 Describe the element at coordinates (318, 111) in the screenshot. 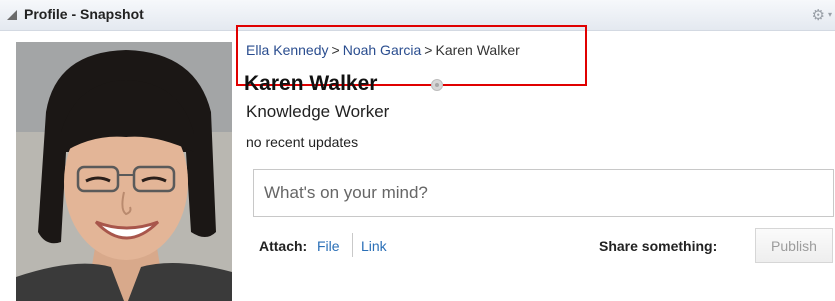

I see `profile-role: Knowledge Worker` at that location.